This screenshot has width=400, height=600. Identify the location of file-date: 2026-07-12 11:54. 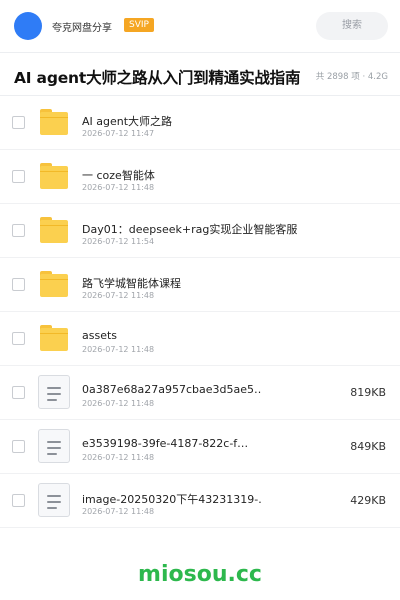
(118, 241).